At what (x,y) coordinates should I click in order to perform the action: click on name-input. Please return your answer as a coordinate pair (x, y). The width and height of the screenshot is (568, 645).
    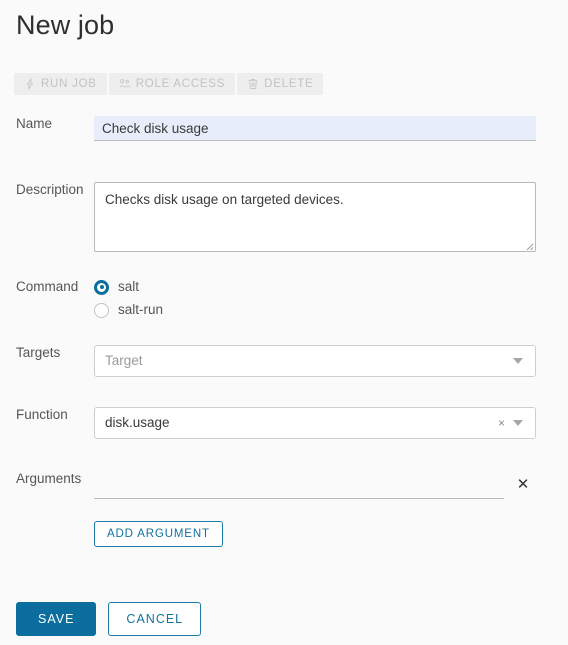
    Looking at the image, I should click on (315, 128).